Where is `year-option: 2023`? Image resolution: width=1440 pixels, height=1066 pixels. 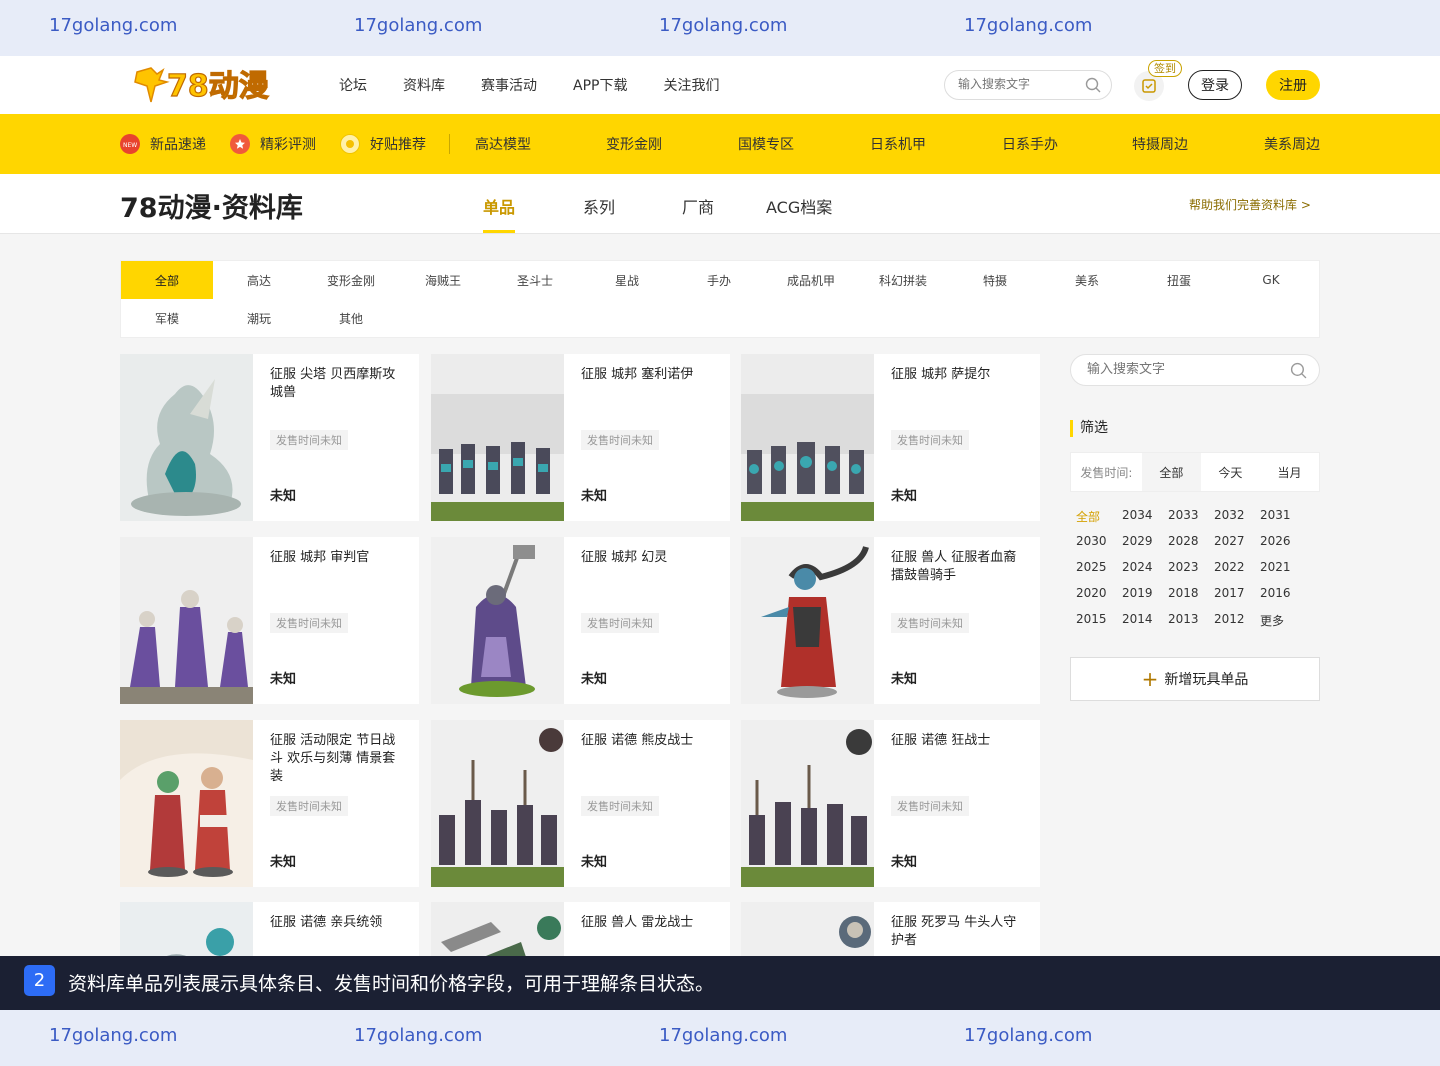 year-option: 2023 is located at coordinates (1183, 567).